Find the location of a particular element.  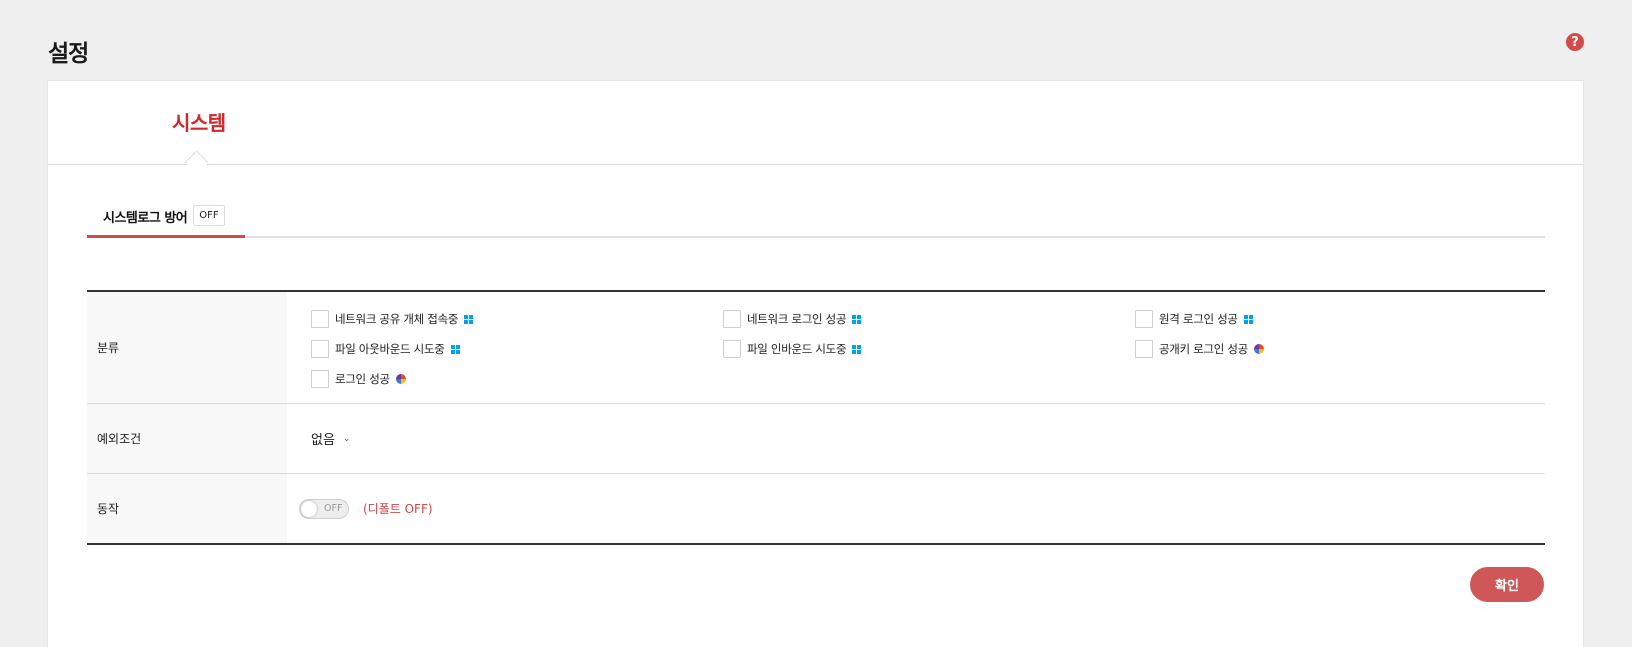

help-icon: ? is located at coordinates (1575, 42).